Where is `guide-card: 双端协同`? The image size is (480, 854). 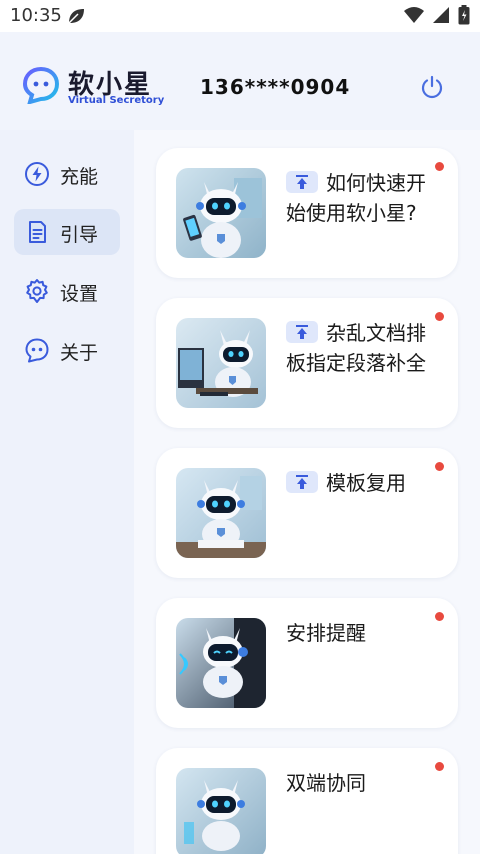 guide-card: 双端协同 is located at coordinates (307, 801).